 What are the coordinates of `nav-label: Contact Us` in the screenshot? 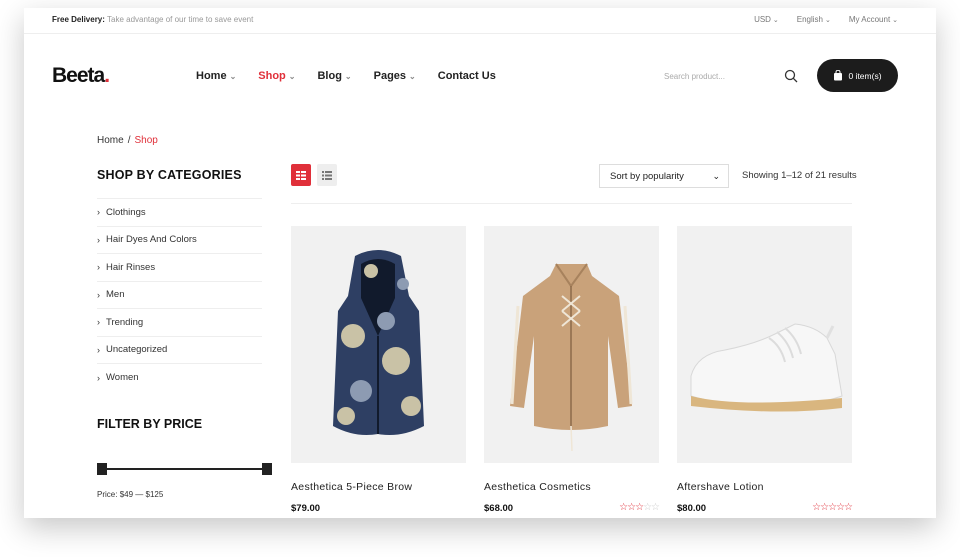 It's located at (466, 76).